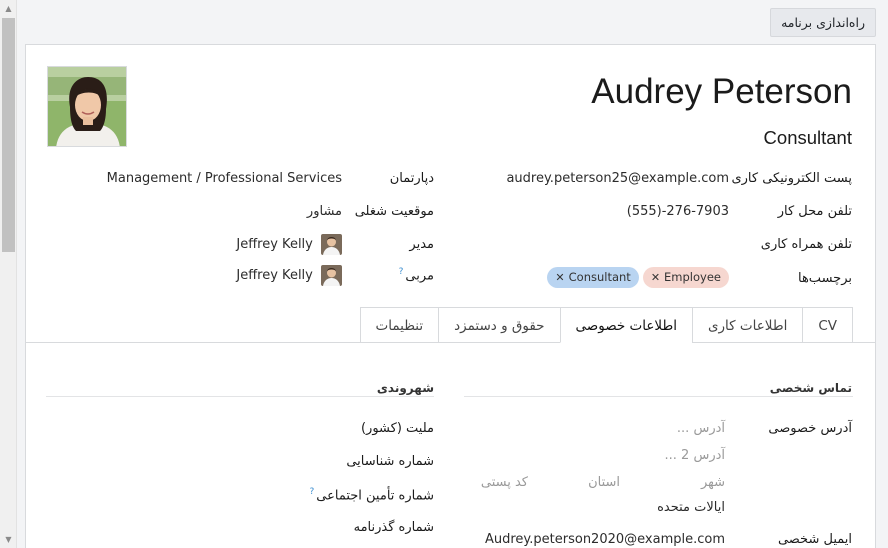 The image size is (888, 548). I want to click on coach-help-icon: ?, so click(401, 272).